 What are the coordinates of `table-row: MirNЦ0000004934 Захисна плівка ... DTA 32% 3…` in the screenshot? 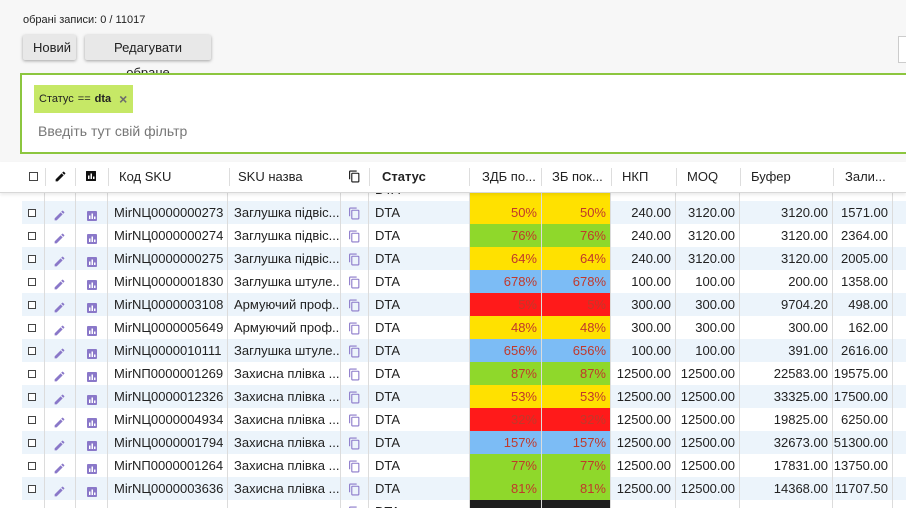 It's located at (464, 419).